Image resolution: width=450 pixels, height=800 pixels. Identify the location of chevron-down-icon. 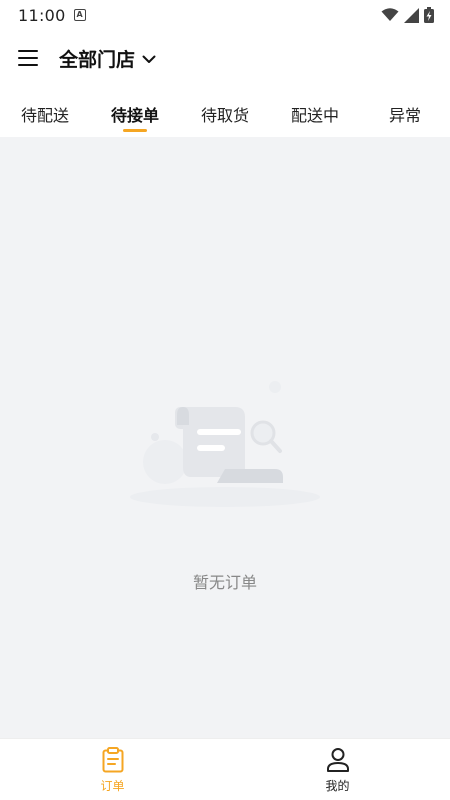
(149, 59).